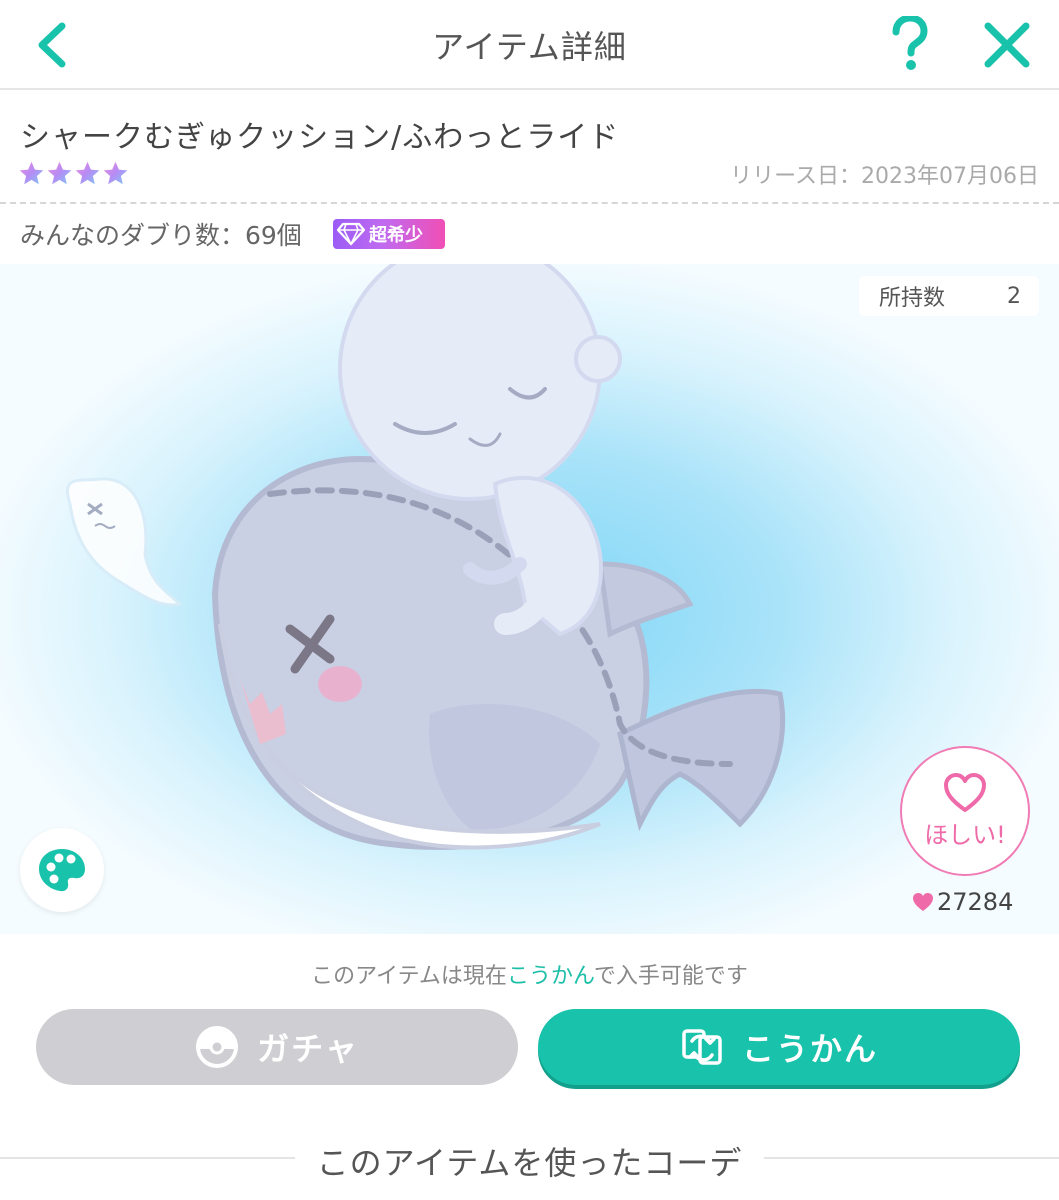 The image size is (1059, 1200). Describe the element at coordinates (396, 235) in the screenshot. I see `rarity-badge-label: 超希少` at that location.